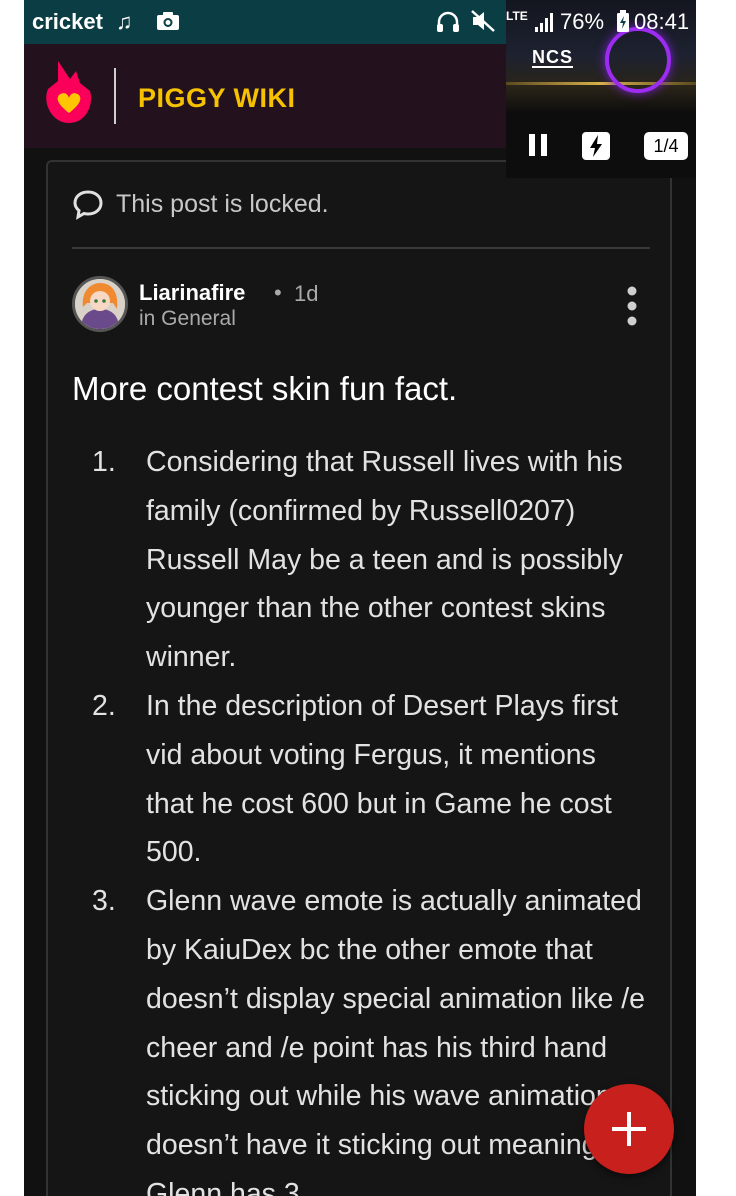 This screenshot has width=736, height=1196. What do you see at coordinates (448, 21) in the screenshot?
I see `headphones-icon` at bounding box center [448, 21].